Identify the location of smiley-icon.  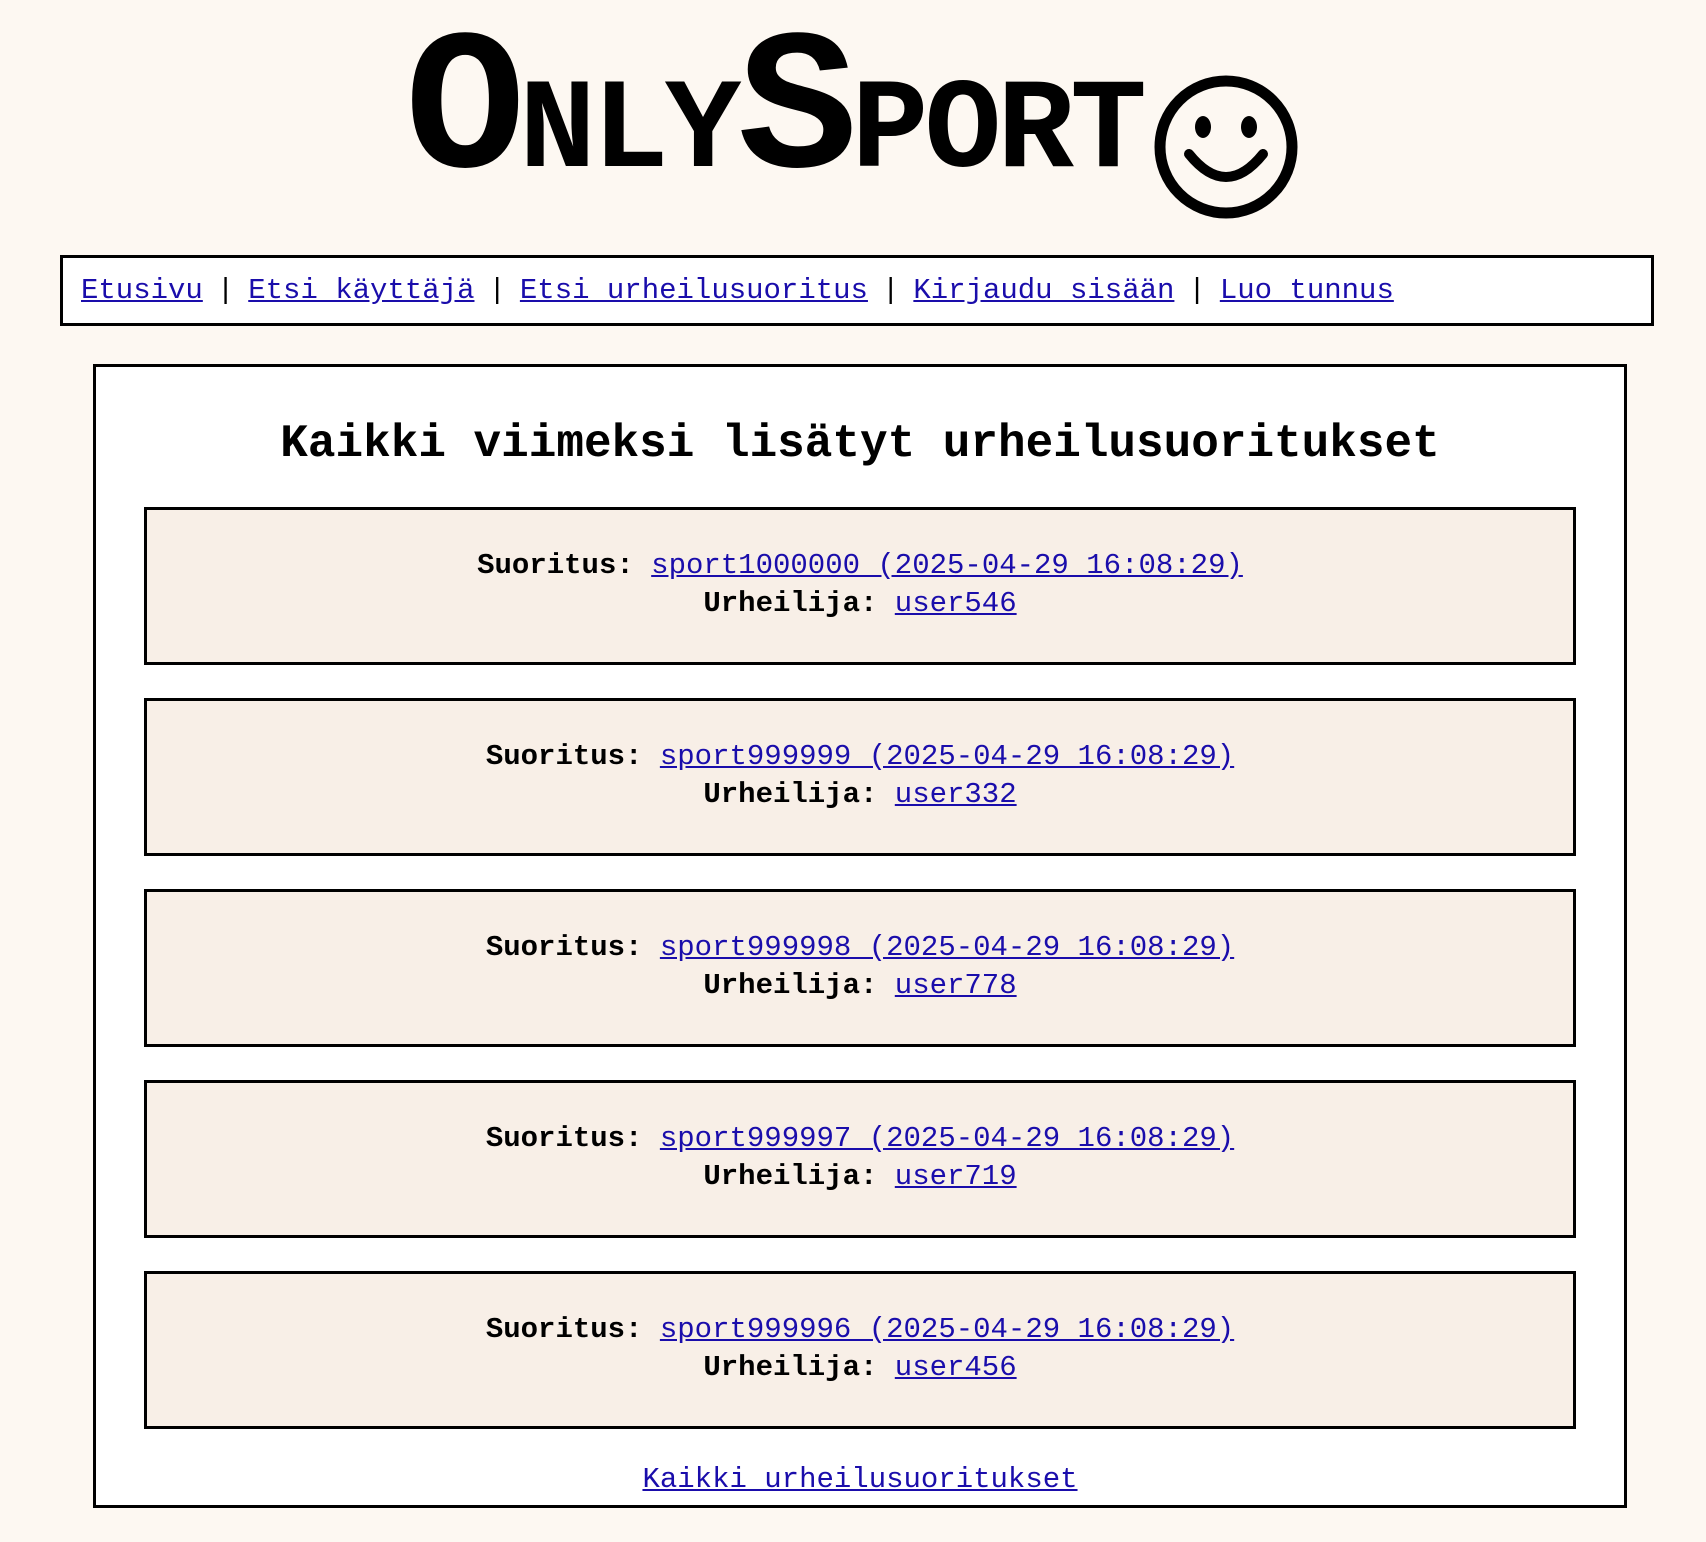
(1226, 147).